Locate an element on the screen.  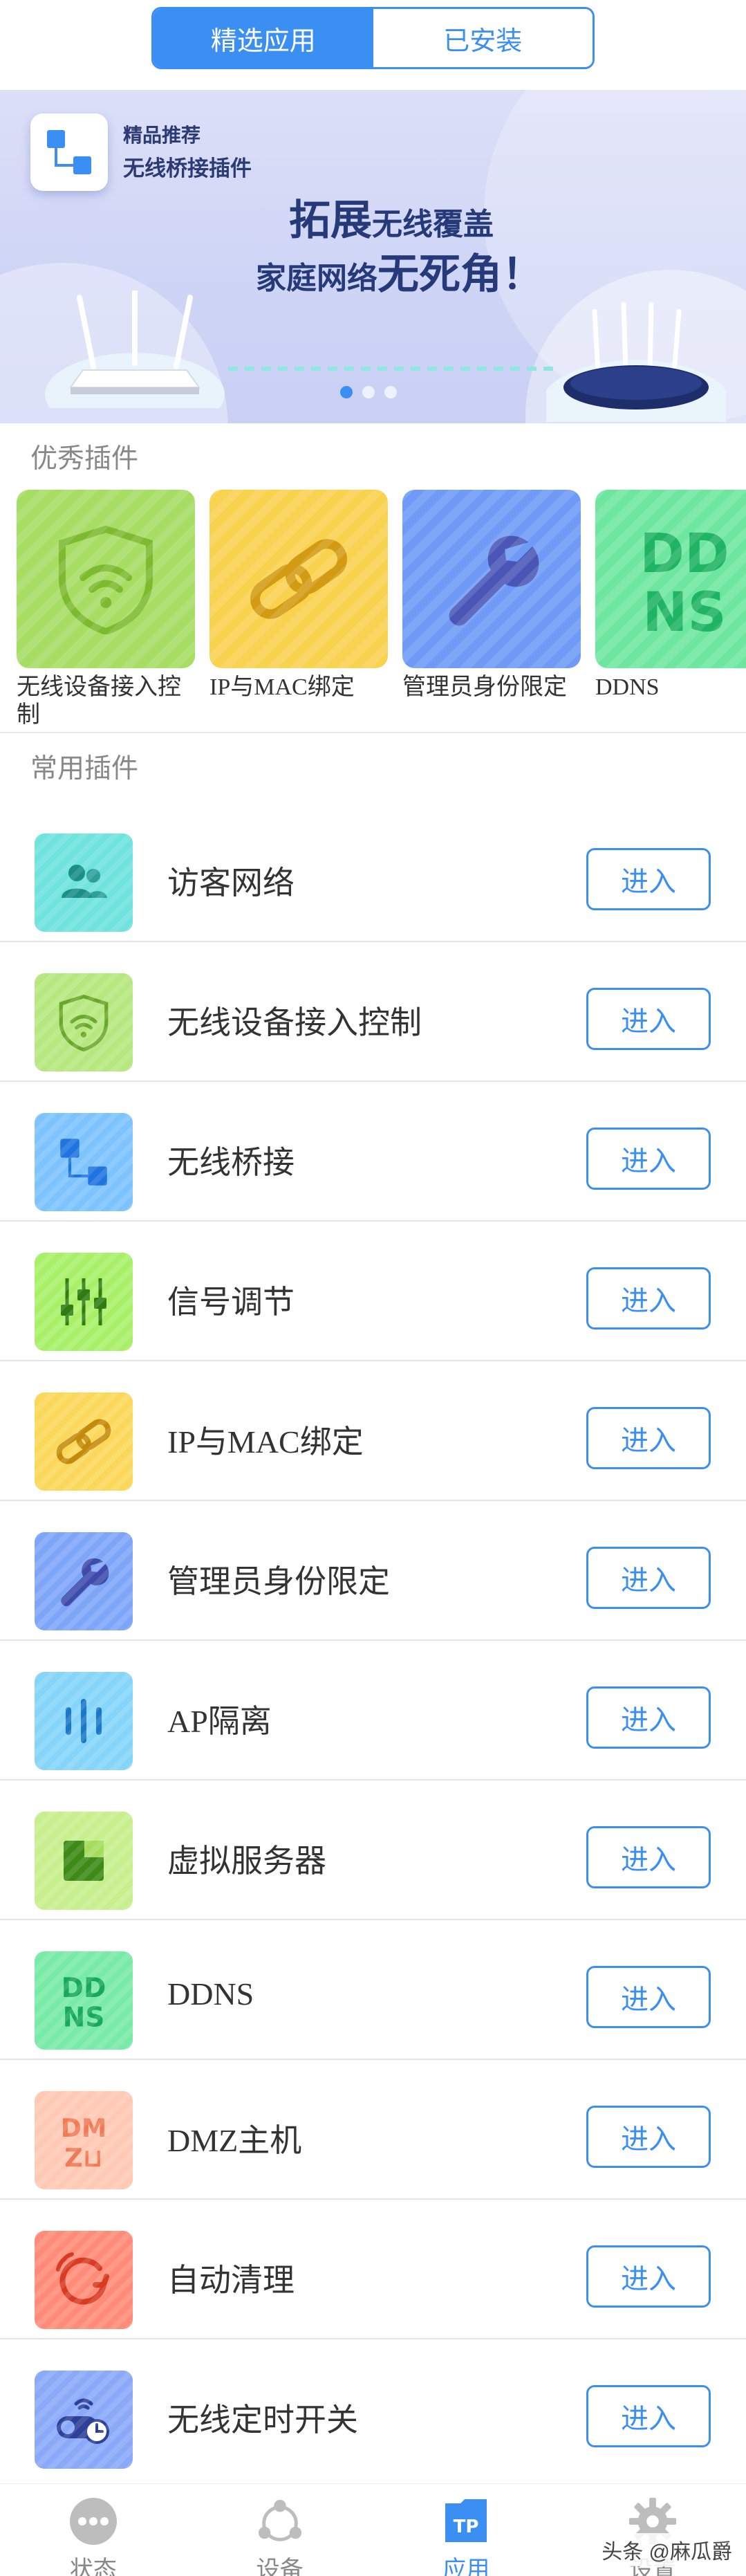
featured-plugins: 无线设备接入控制 IP与MAC绑定 管理员身份限定 DD NS DDNS is located at coordinates (382, 607).